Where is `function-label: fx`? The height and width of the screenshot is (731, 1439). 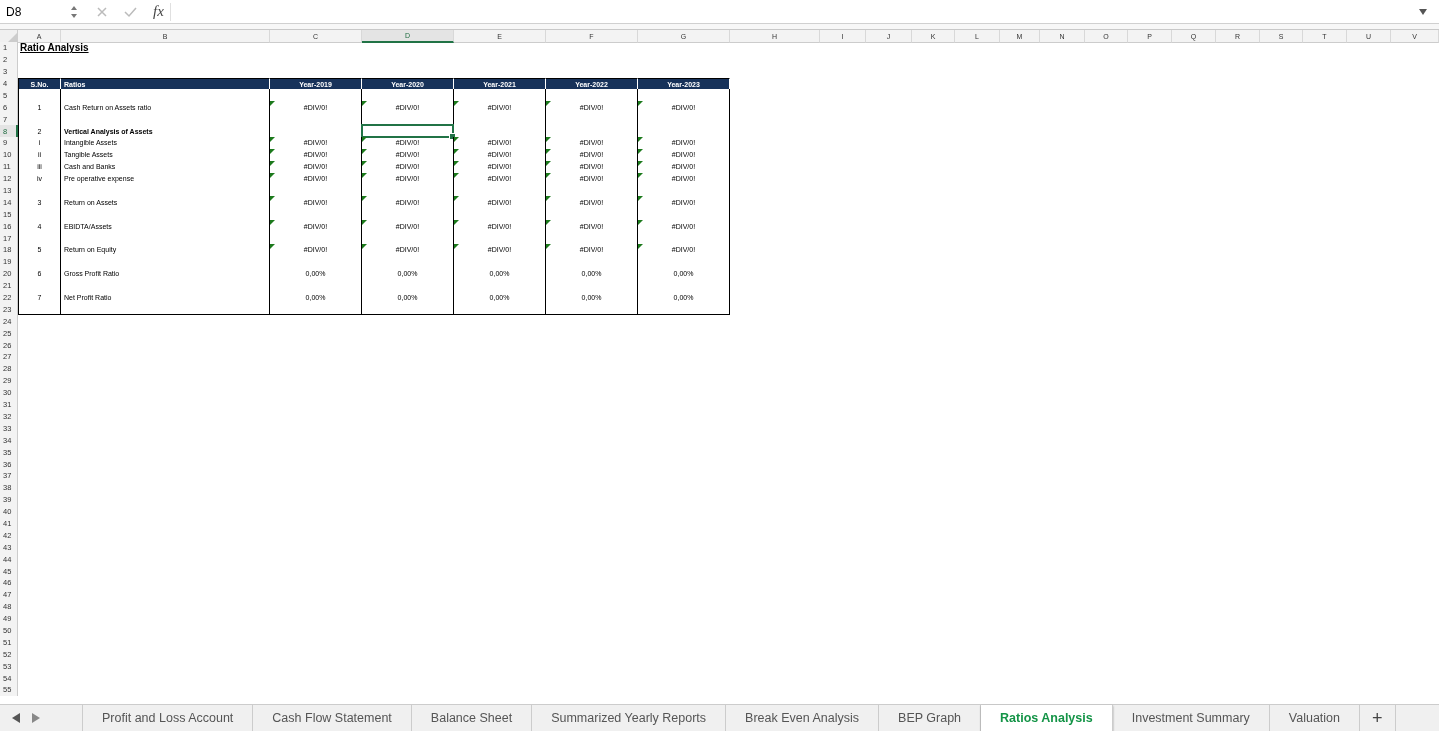 function-label: fx is located at coordinates (158, 11).